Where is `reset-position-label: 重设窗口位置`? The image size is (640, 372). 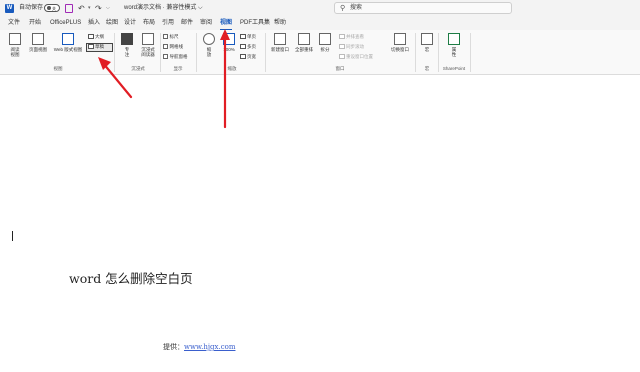 reset-position-label: 重设窗口位置 is located at coordinates (359, 56).